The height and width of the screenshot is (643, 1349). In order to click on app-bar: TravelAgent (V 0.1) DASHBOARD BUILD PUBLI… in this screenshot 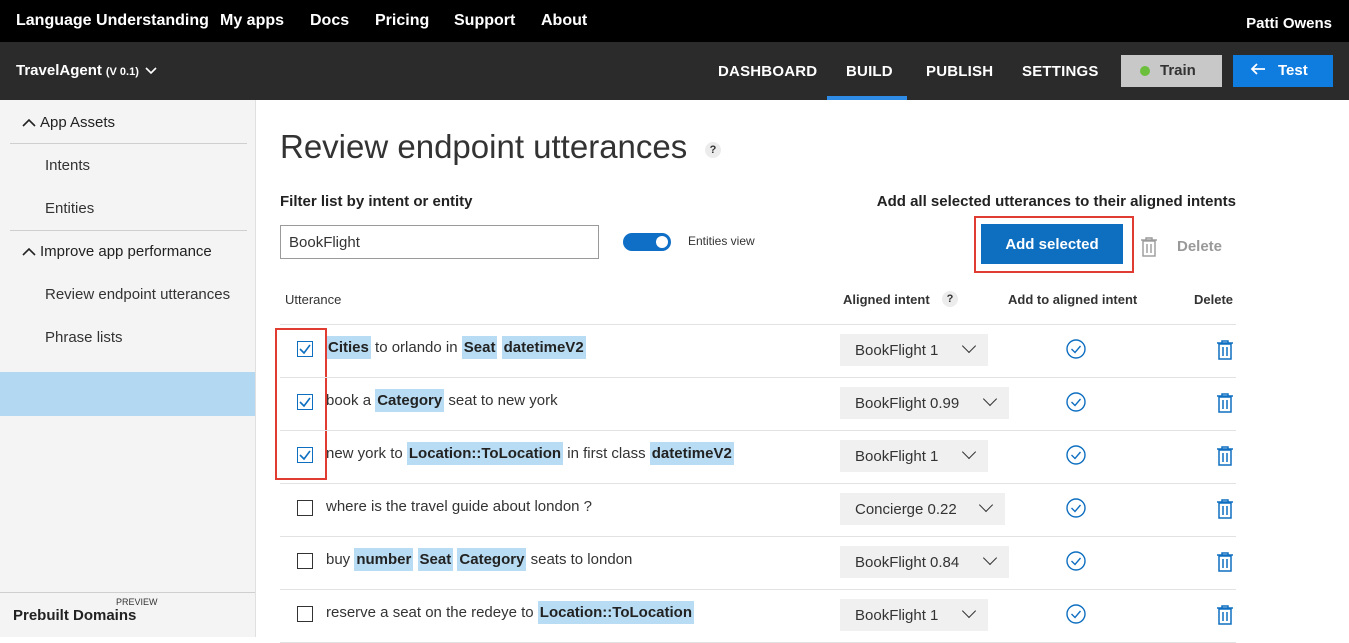, I will do `click(674, 71)`.